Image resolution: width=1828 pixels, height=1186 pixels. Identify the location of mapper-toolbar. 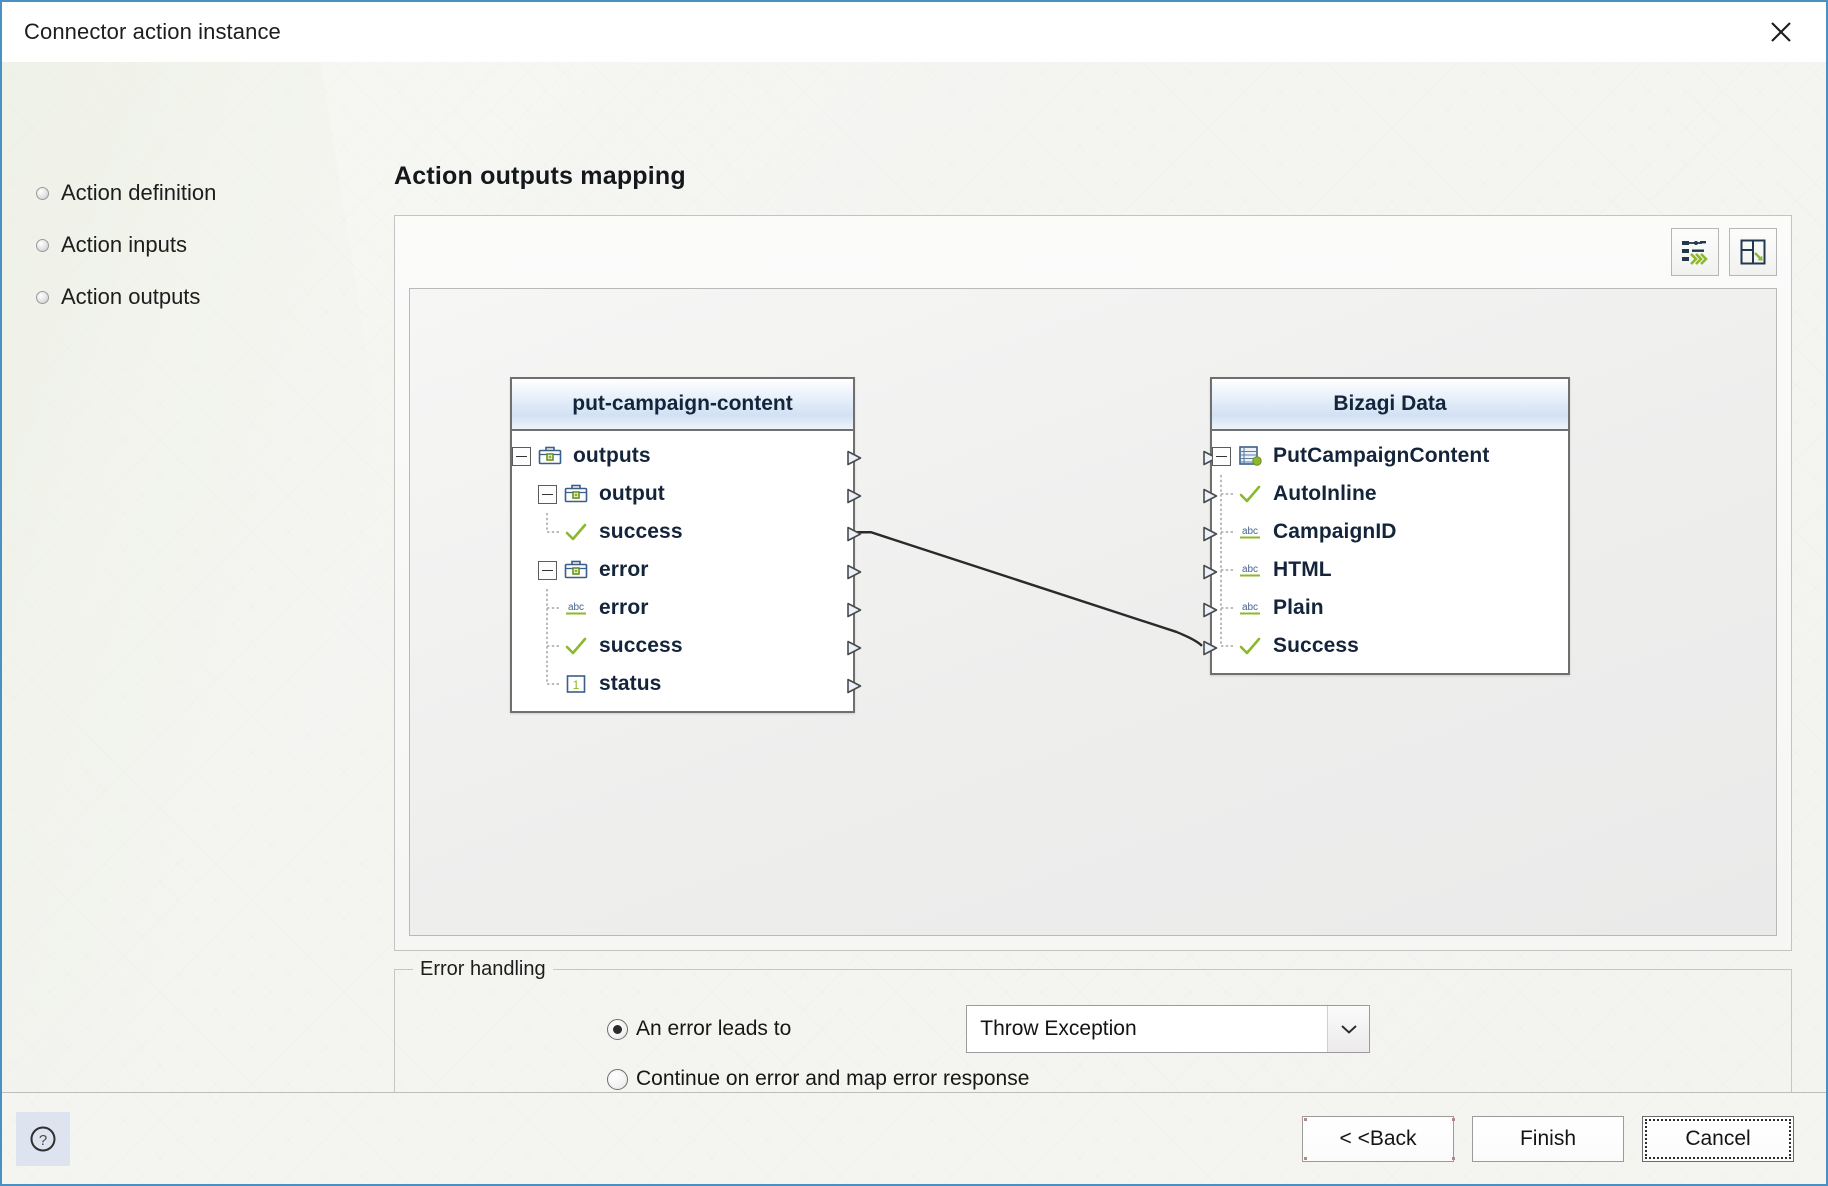
(1093, 252).